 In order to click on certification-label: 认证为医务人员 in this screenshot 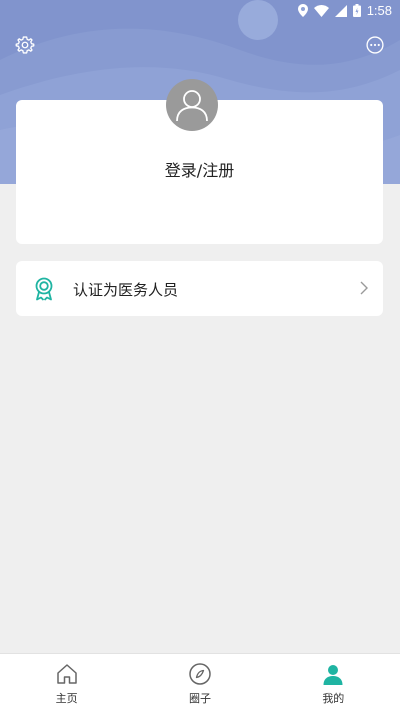, I will do `click(126, 290)`.